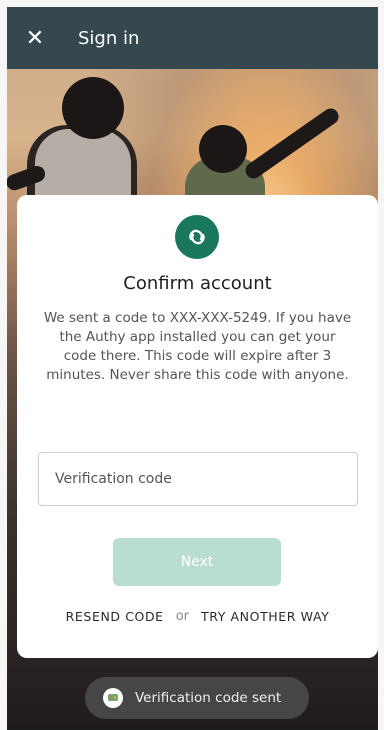 The image size is (384, 730). Describe the element at coordinates (198, 479) in the screenshot. I see `verification-code-input` at that location.